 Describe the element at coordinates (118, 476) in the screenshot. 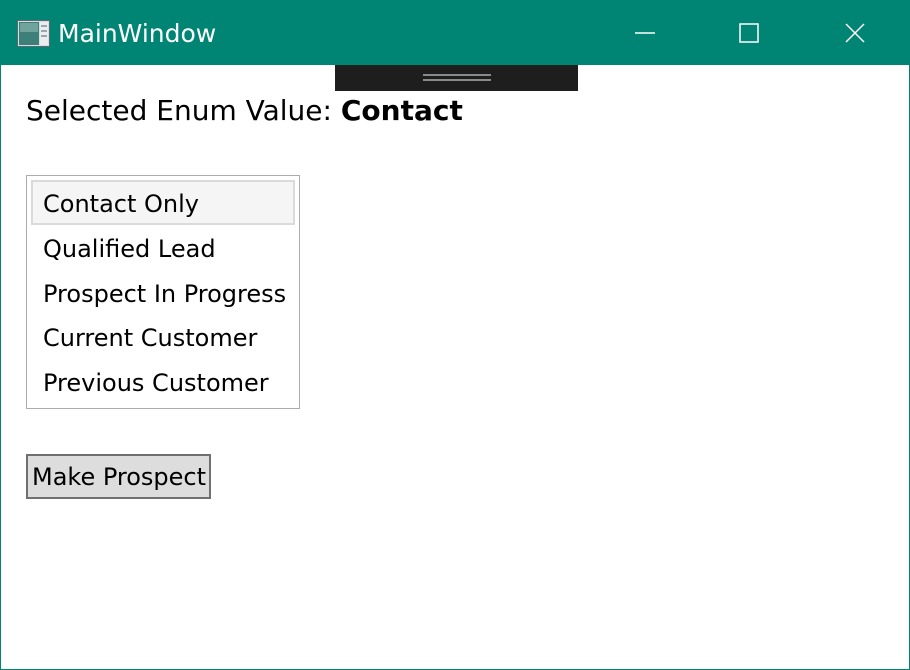

I see `make-prospect-button: Make Prospect` at that location.